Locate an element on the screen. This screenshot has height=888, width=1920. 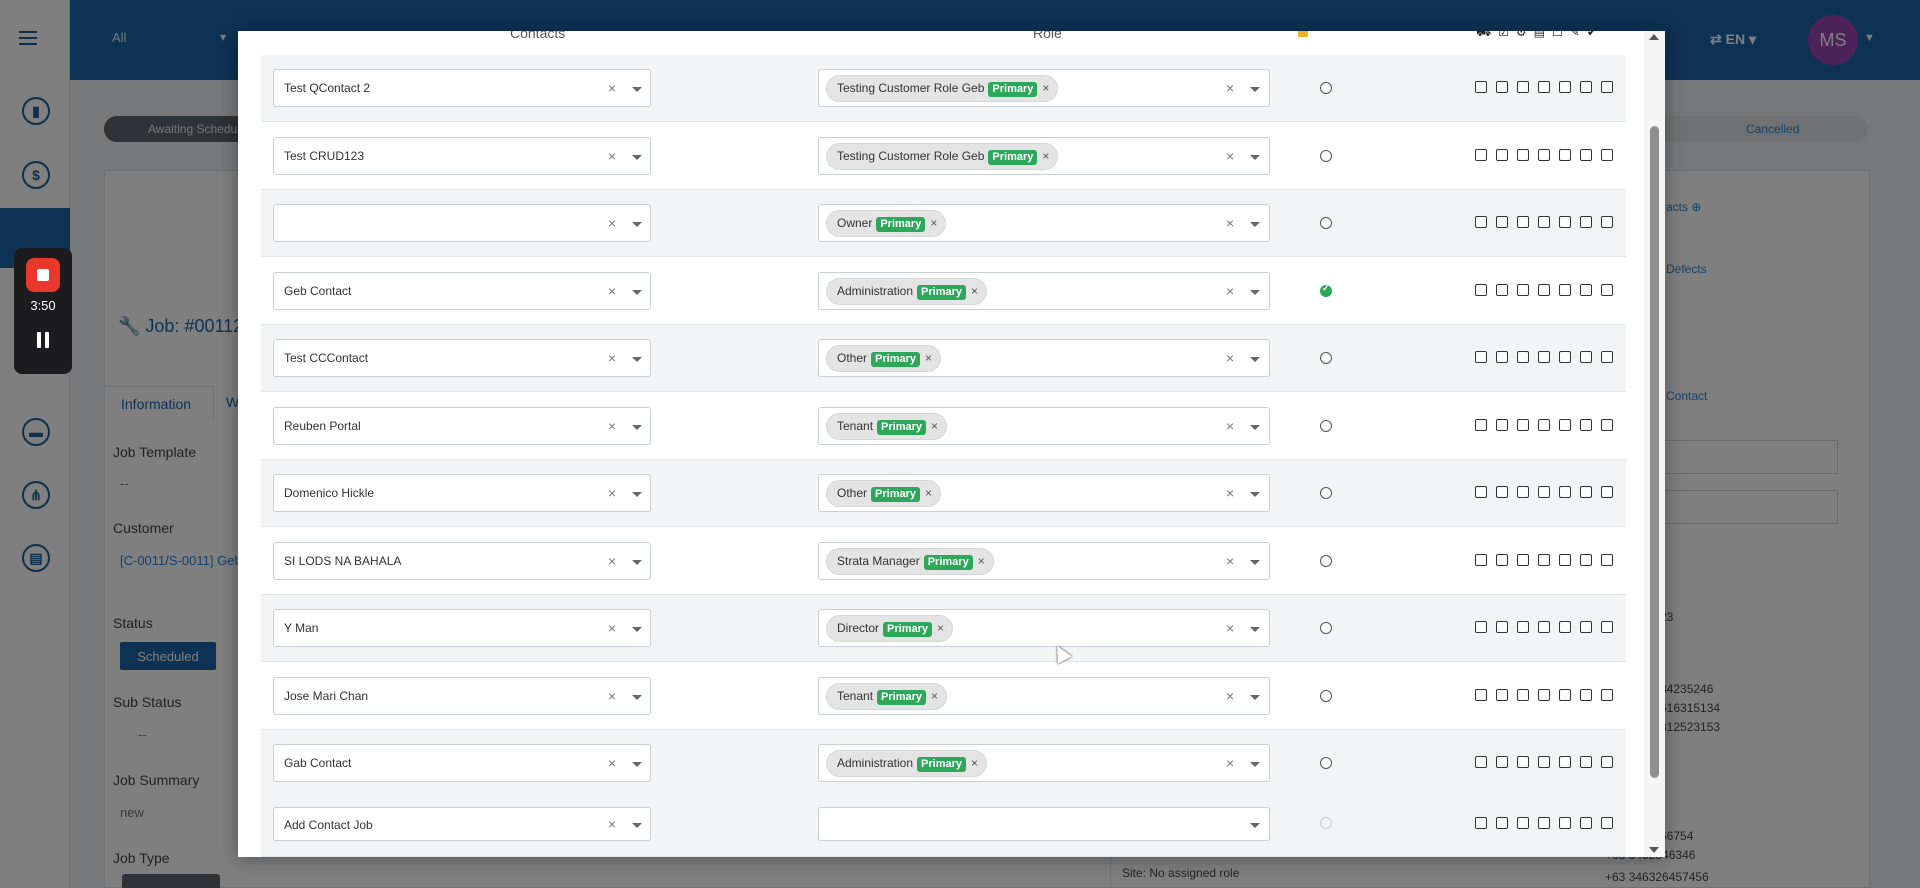
contact-select: × is located at coordinates (462, 223).